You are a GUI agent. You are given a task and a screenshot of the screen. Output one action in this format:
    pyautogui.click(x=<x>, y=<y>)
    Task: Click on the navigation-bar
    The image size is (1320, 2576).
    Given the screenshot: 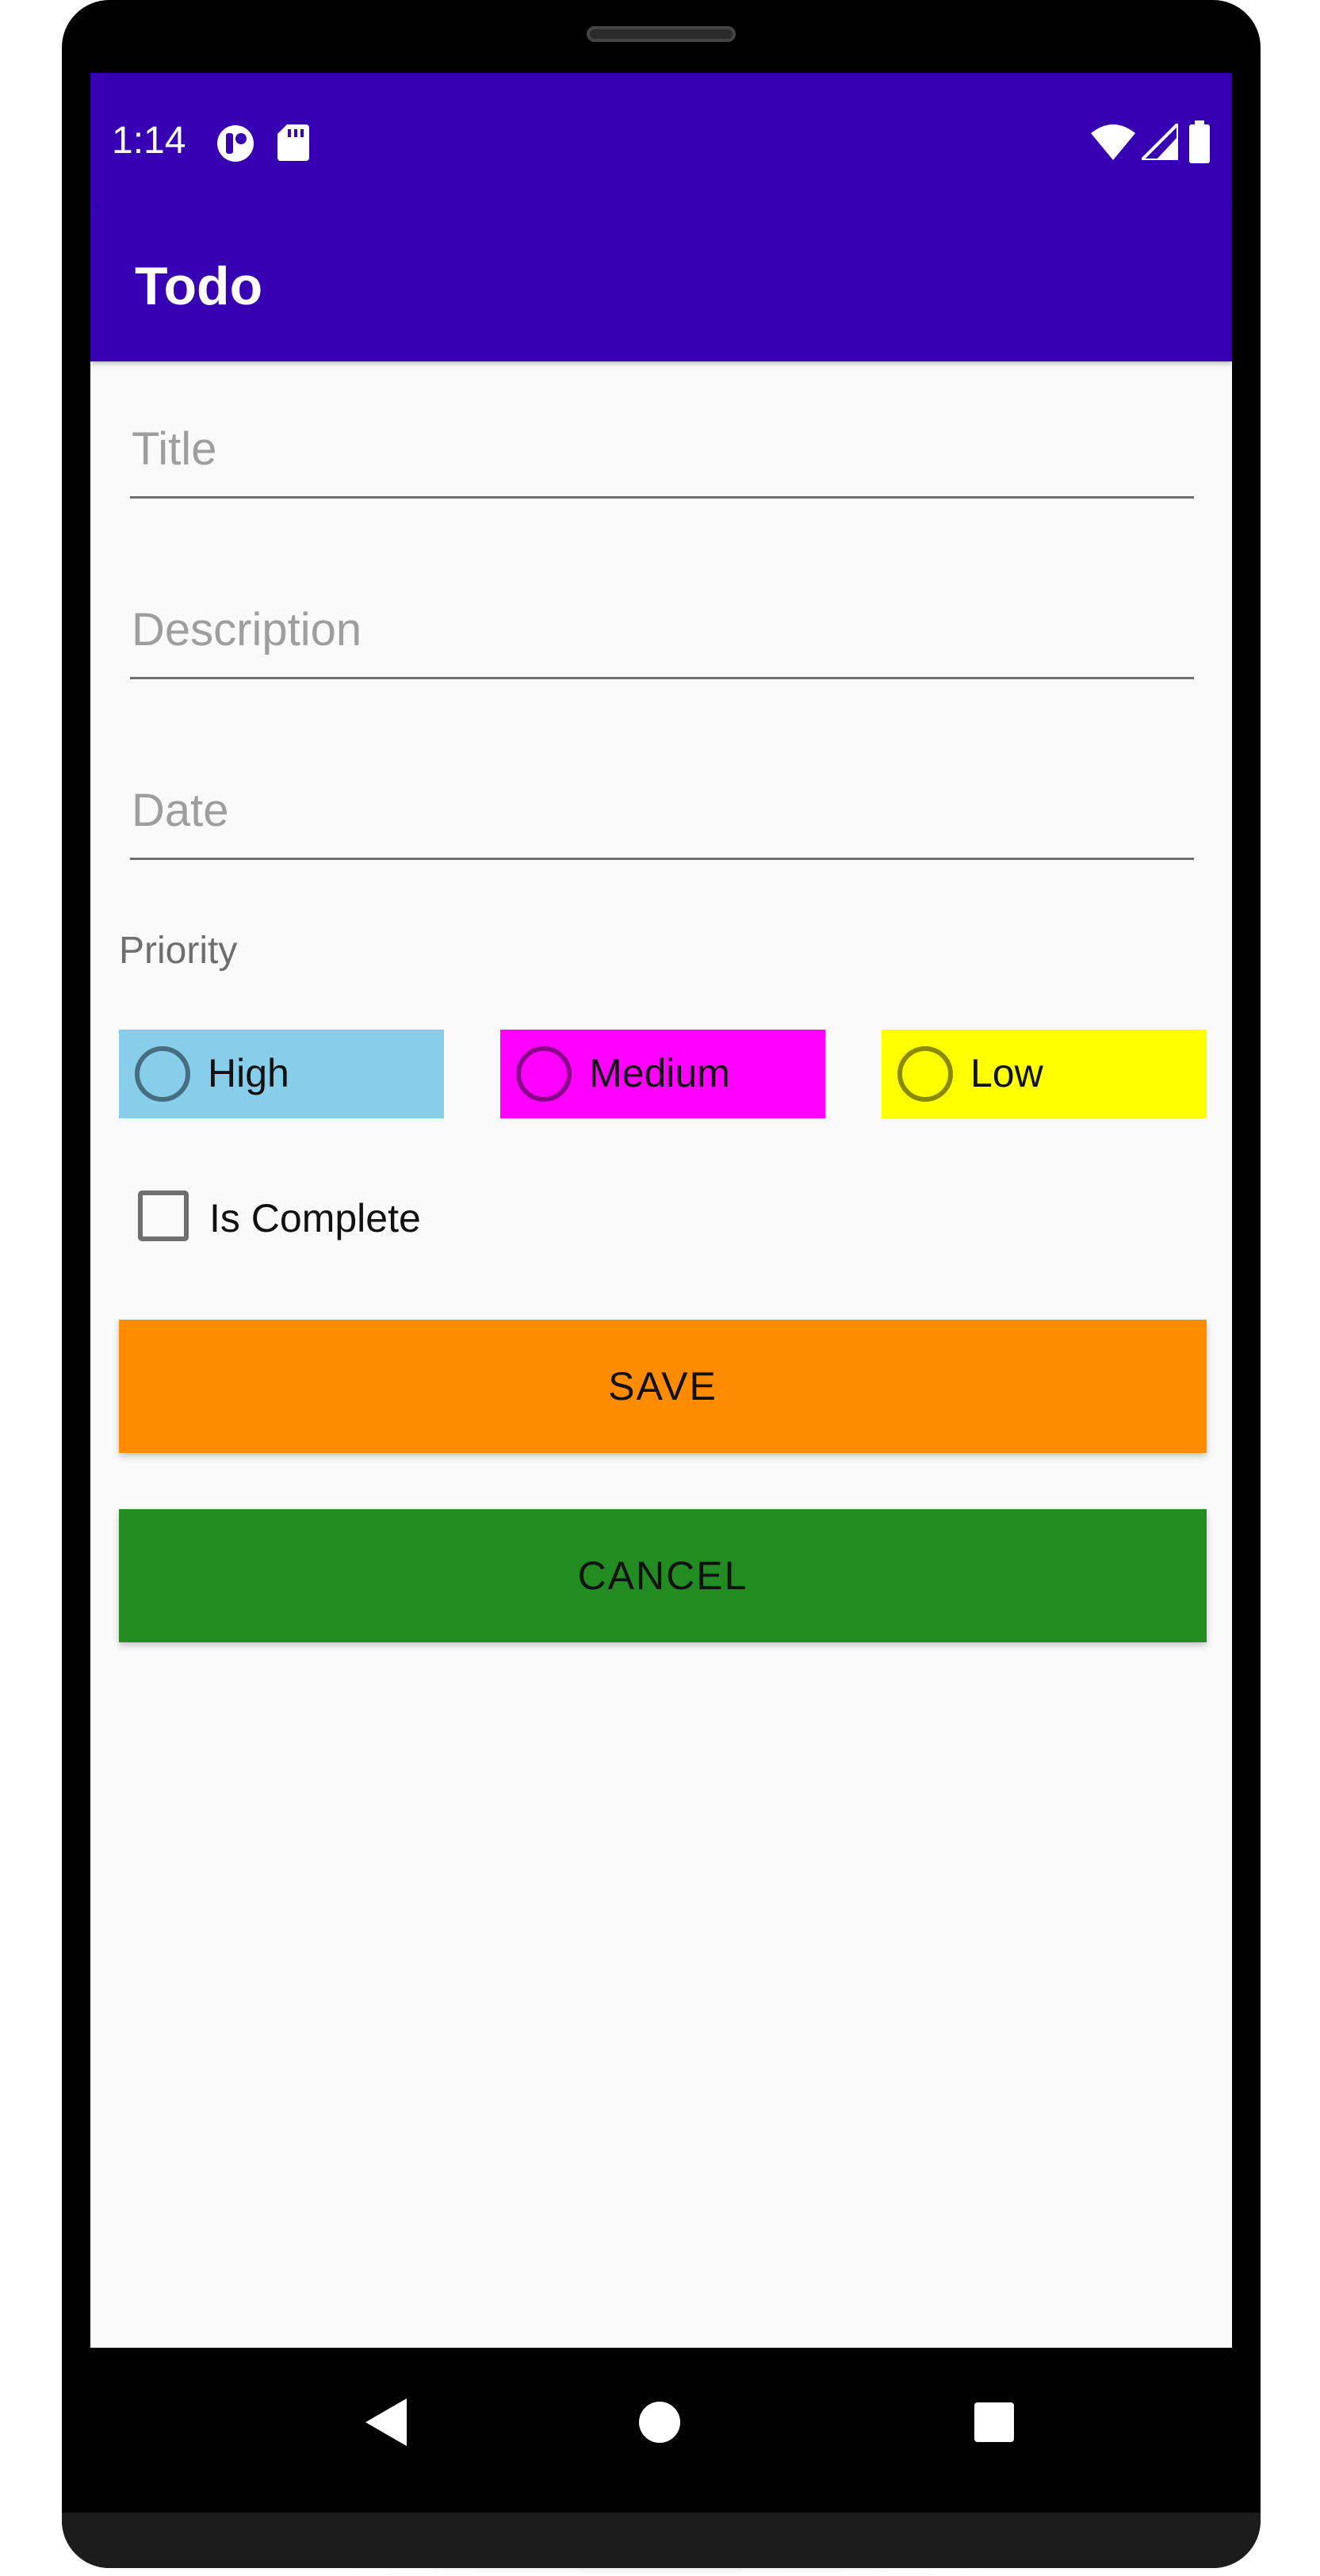 What is the action you would take?
    pyautogui.click(x=661, y=2427)
    